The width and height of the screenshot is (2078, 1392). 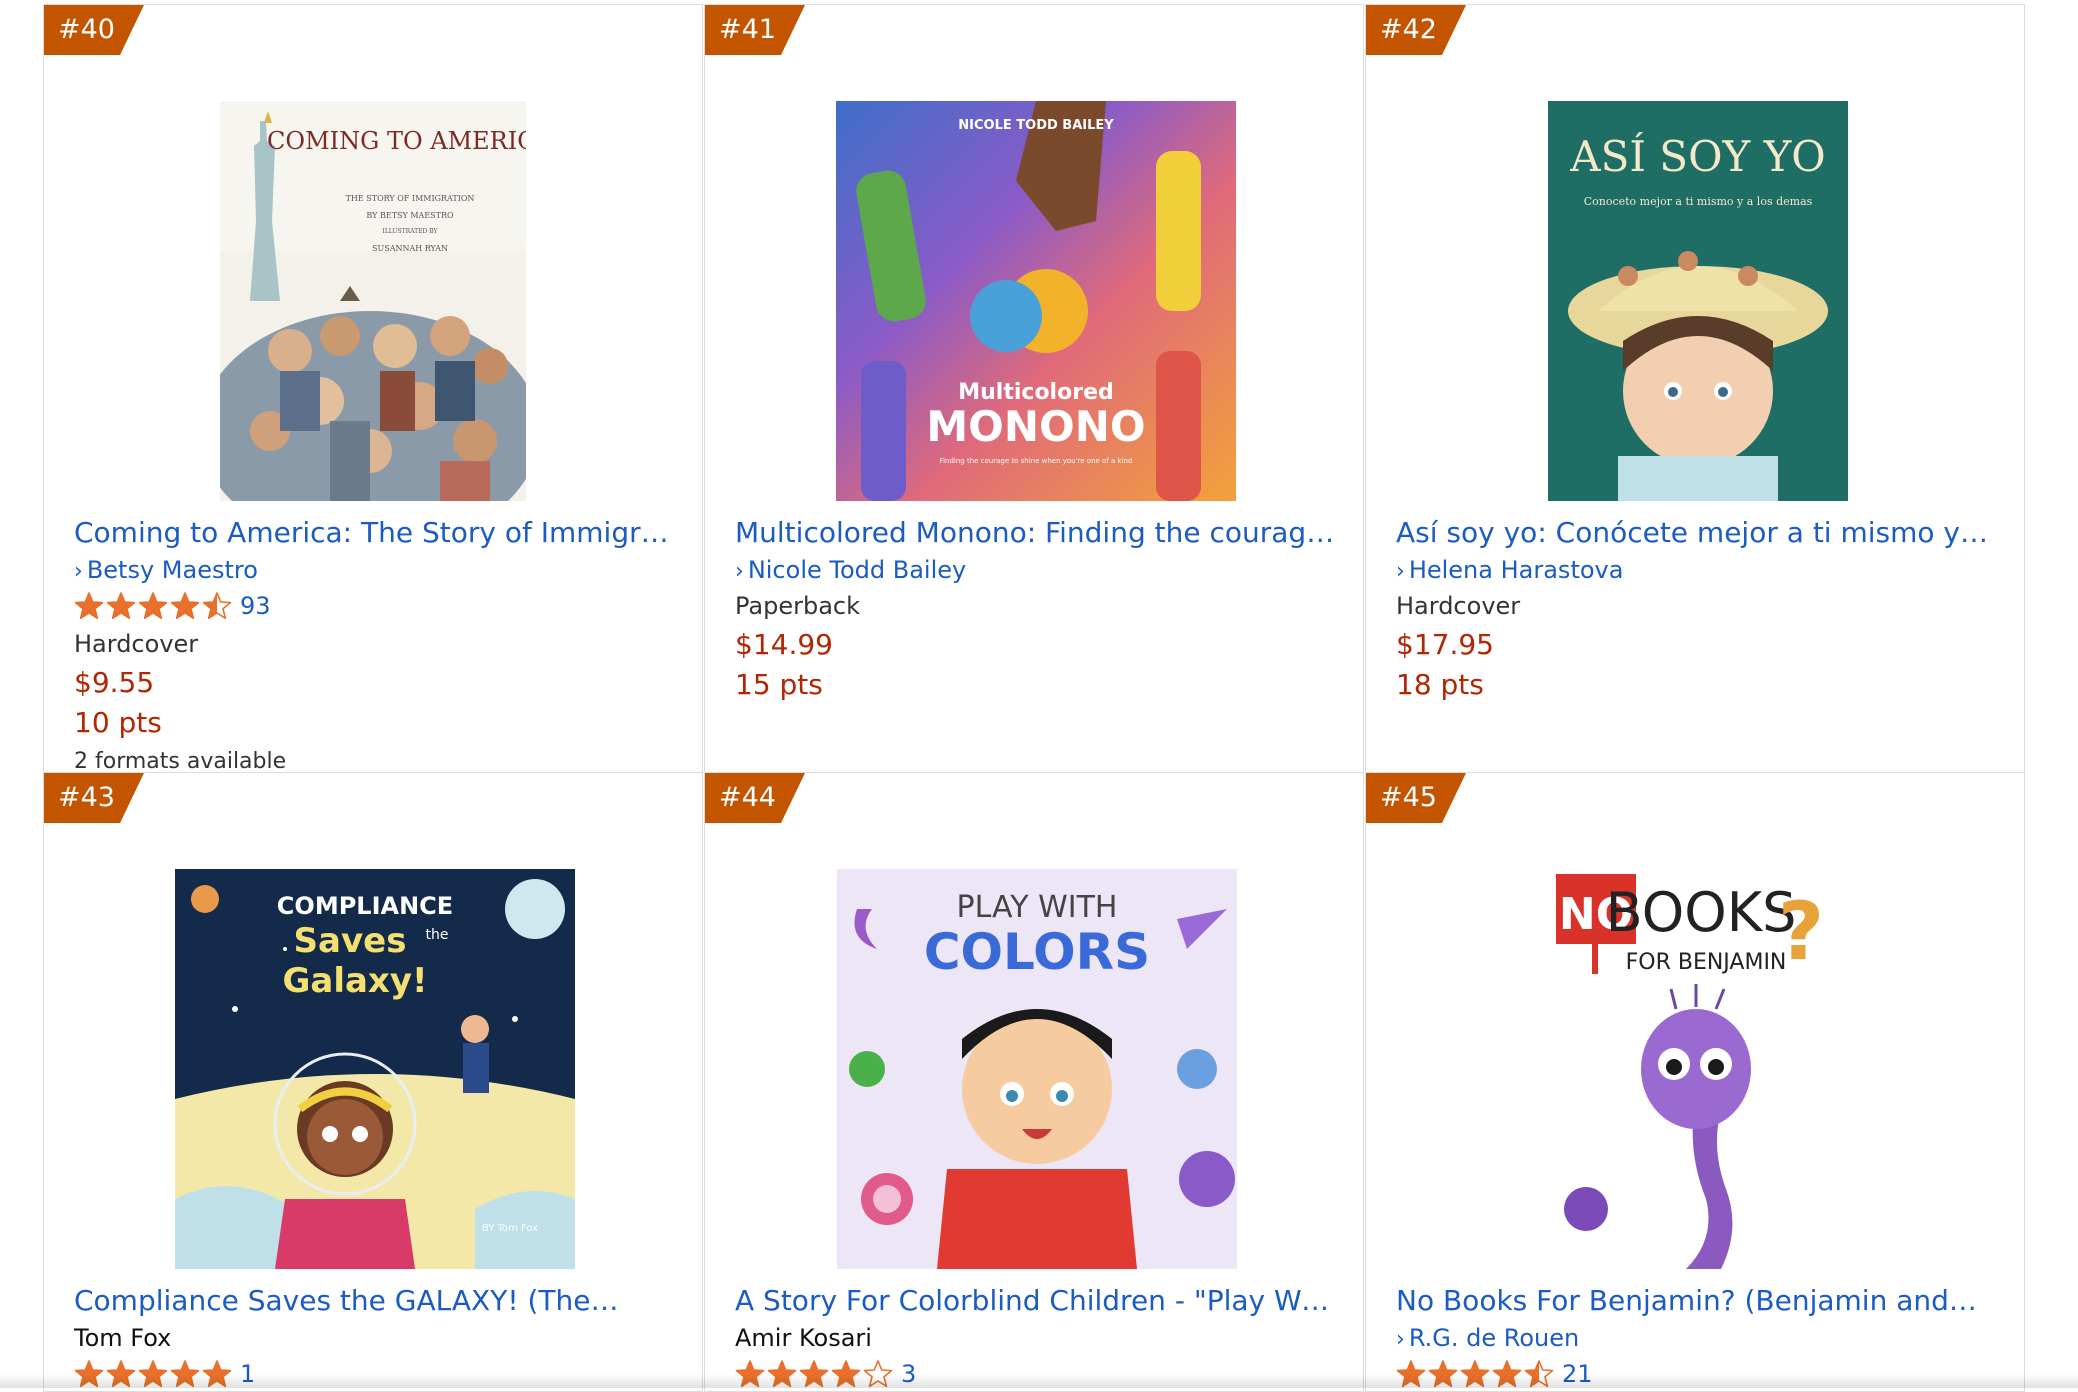 I want to click on book-cover-image: PLAY WITH COLORS, so click(x=1037, y=1069).